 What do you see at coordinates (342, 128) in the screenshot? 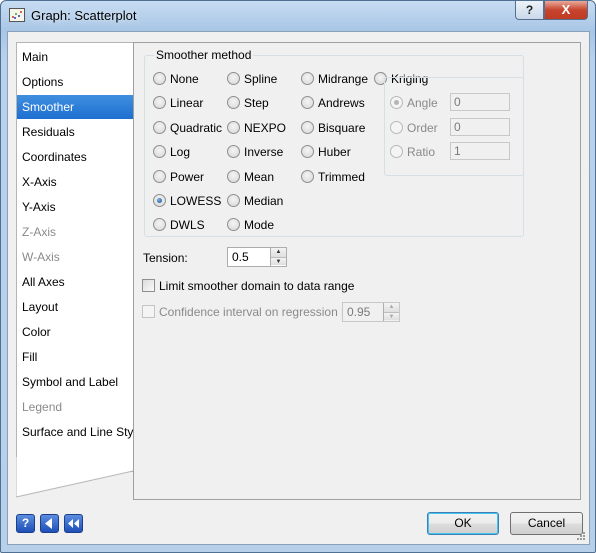
I see `radio-label: Bisquare` at bounding box center [342, 128].